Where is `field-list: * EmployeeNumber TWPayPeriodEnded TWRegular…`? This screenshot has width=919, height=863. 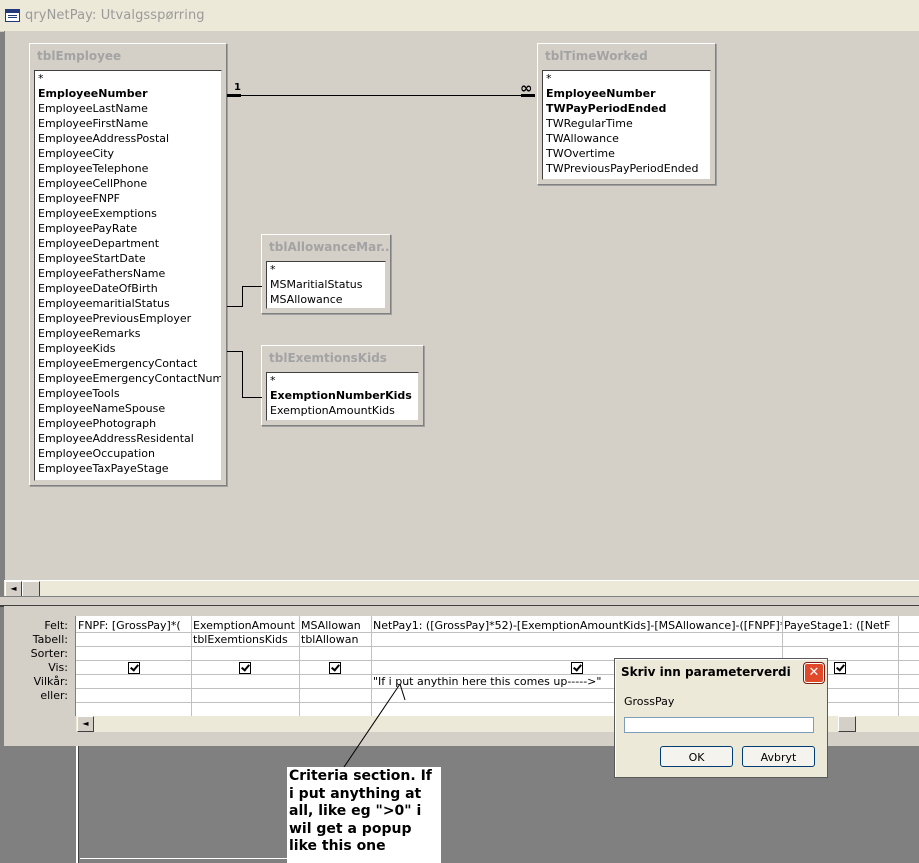
field-list: * EmployeeNumber TWPayPeriodEnded TWRegular… is located at coordinates (626, 125).